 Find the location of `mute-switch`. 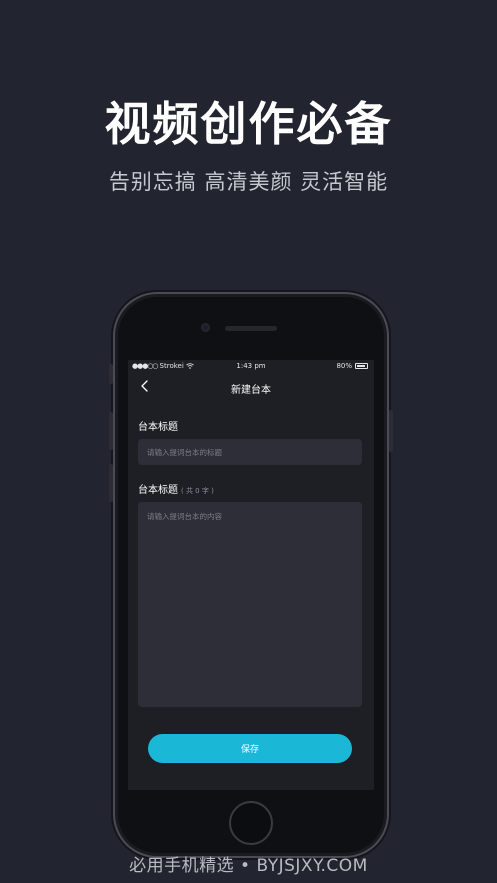

mute-switch is located at coordinates (111, 374).